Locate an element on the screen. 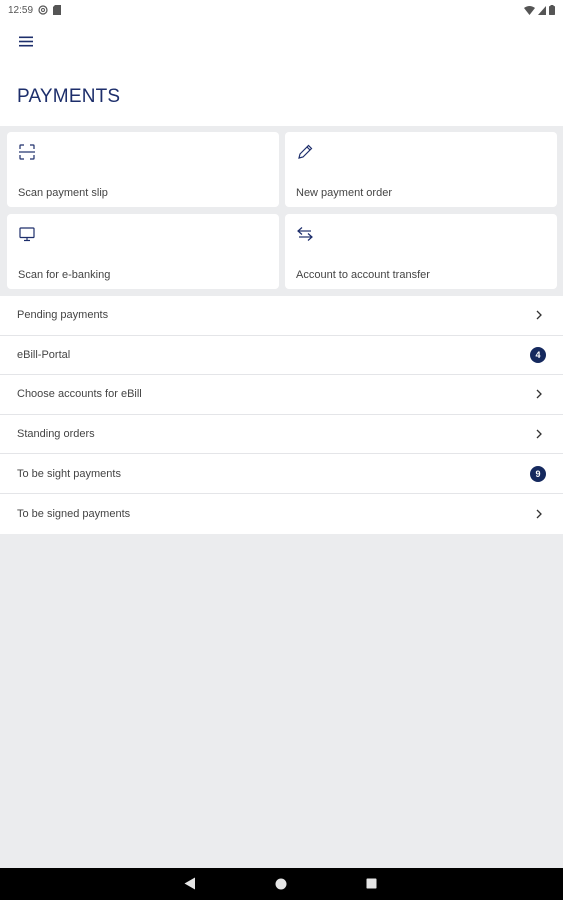 This screenshot has width=563, height=900. recents-square-icon is located at coordinates (371, 883).